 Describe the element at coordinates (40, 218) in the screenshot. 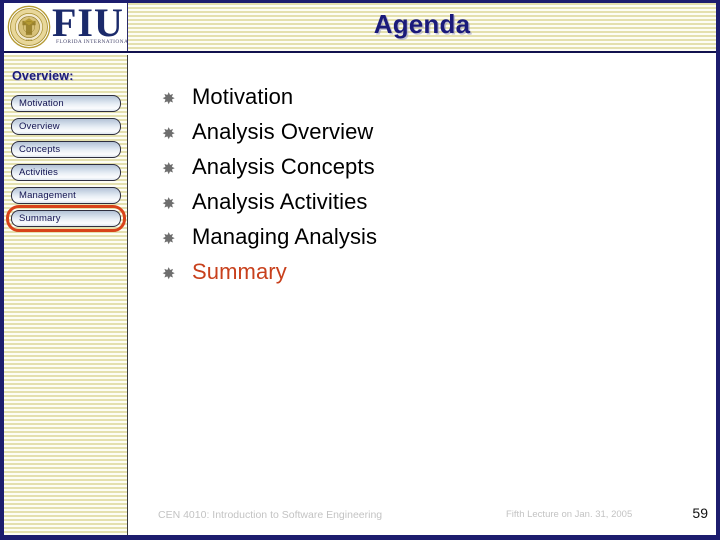

I see `sidebar-item-label: Summary` at that location.